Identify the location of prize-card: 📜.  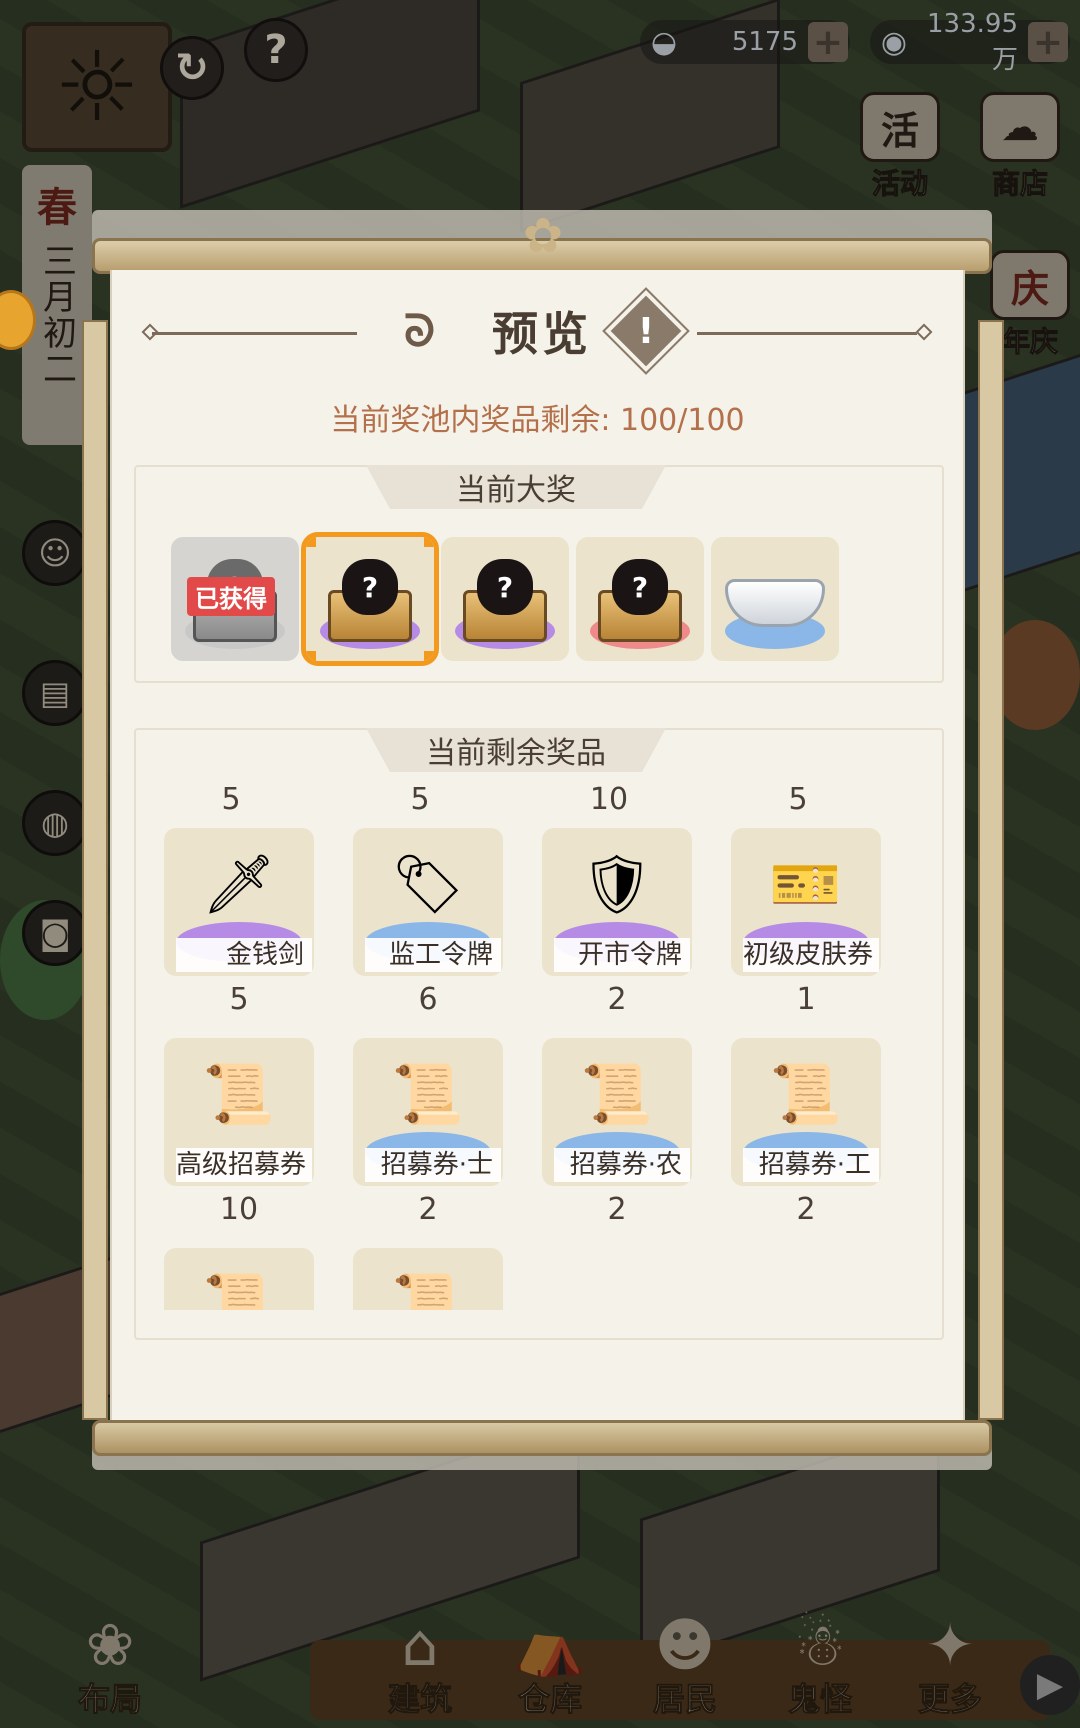
(428, 1279).